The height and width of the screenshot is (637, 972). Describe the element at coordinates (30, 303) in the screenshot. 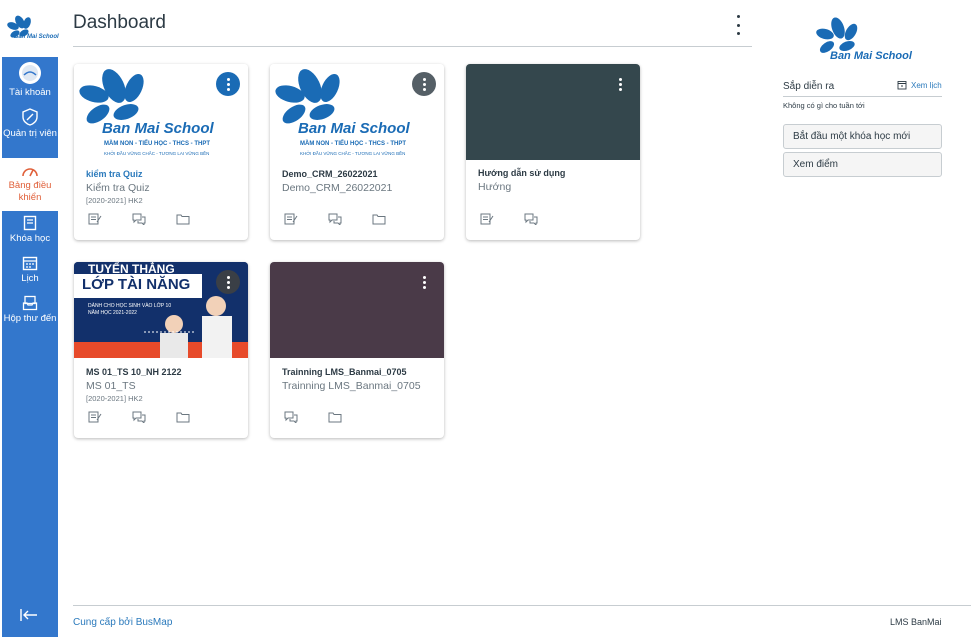

I see `inbox-icon` at that location.